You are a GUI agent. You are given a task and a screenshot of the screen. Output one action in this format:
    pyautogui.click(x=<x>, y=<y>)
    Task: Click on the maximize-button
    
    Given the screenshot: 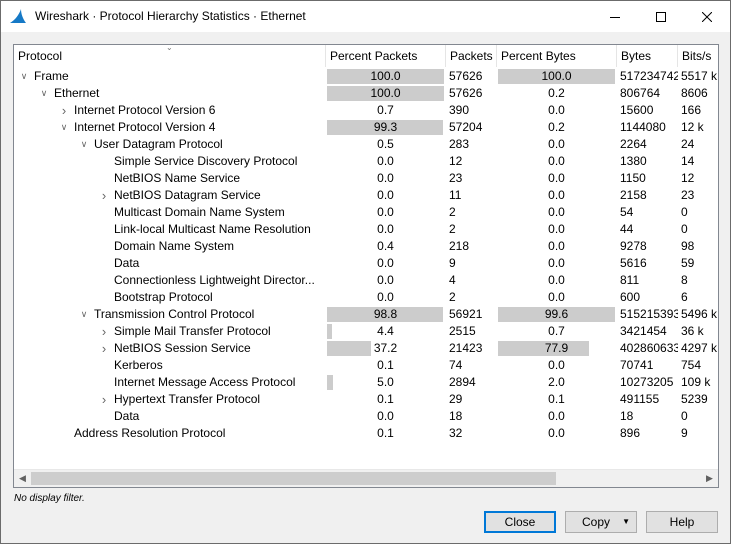 What is the action you would take?
    pyautogui.click(x=661, y=16)
    